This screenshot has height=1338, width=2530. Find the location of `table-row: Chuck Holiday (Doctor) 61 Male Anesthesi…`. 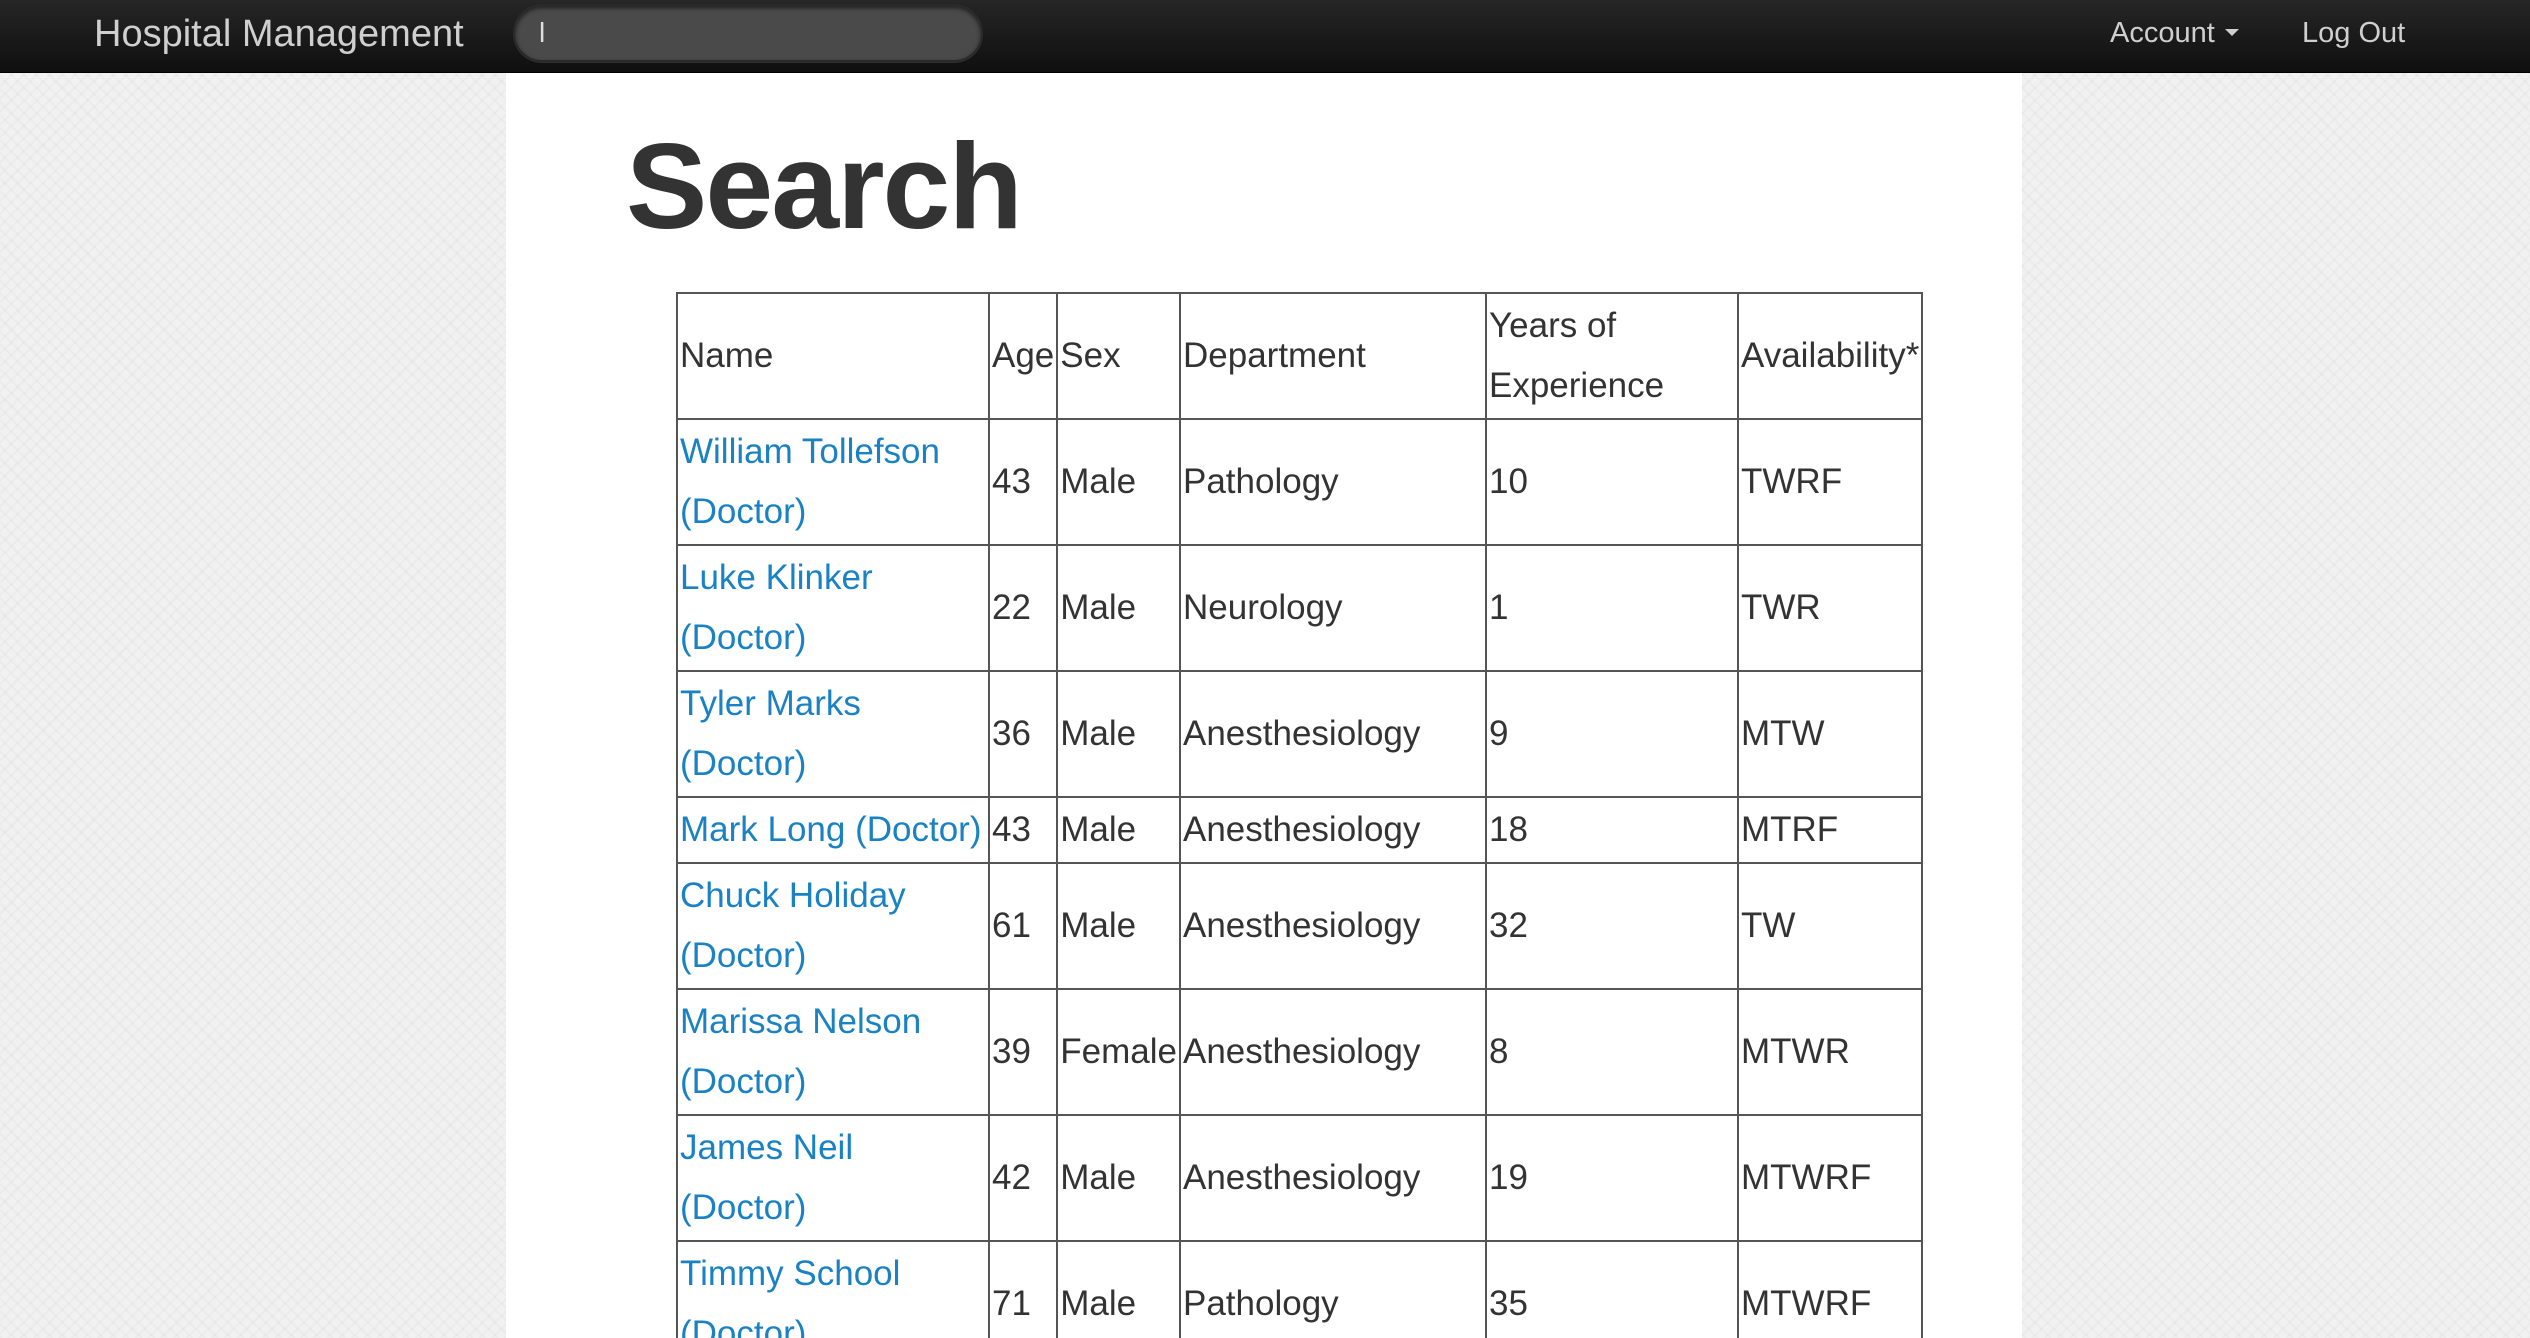

table-row: Chuck Holiday (Doctor) 61 Male Anesthesi… is located at coordinates (1300, 926).